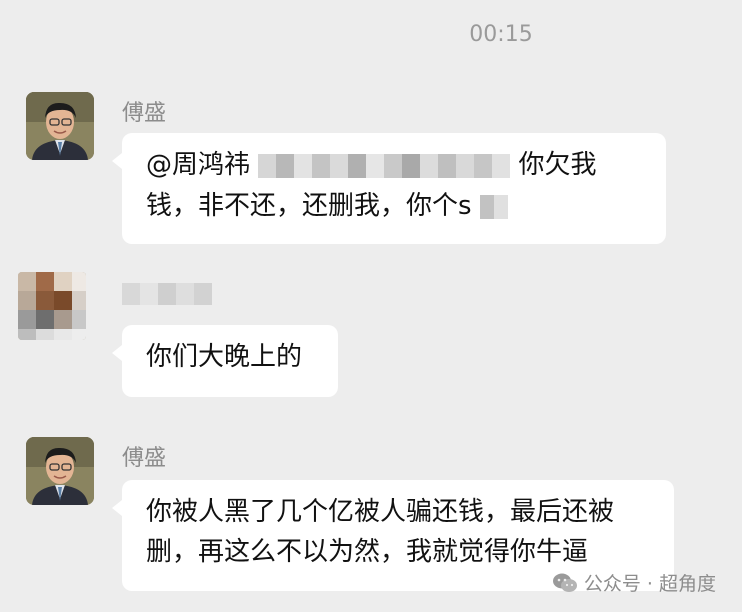  I want to click on blurred-avatar-icon, so click(52, 306).